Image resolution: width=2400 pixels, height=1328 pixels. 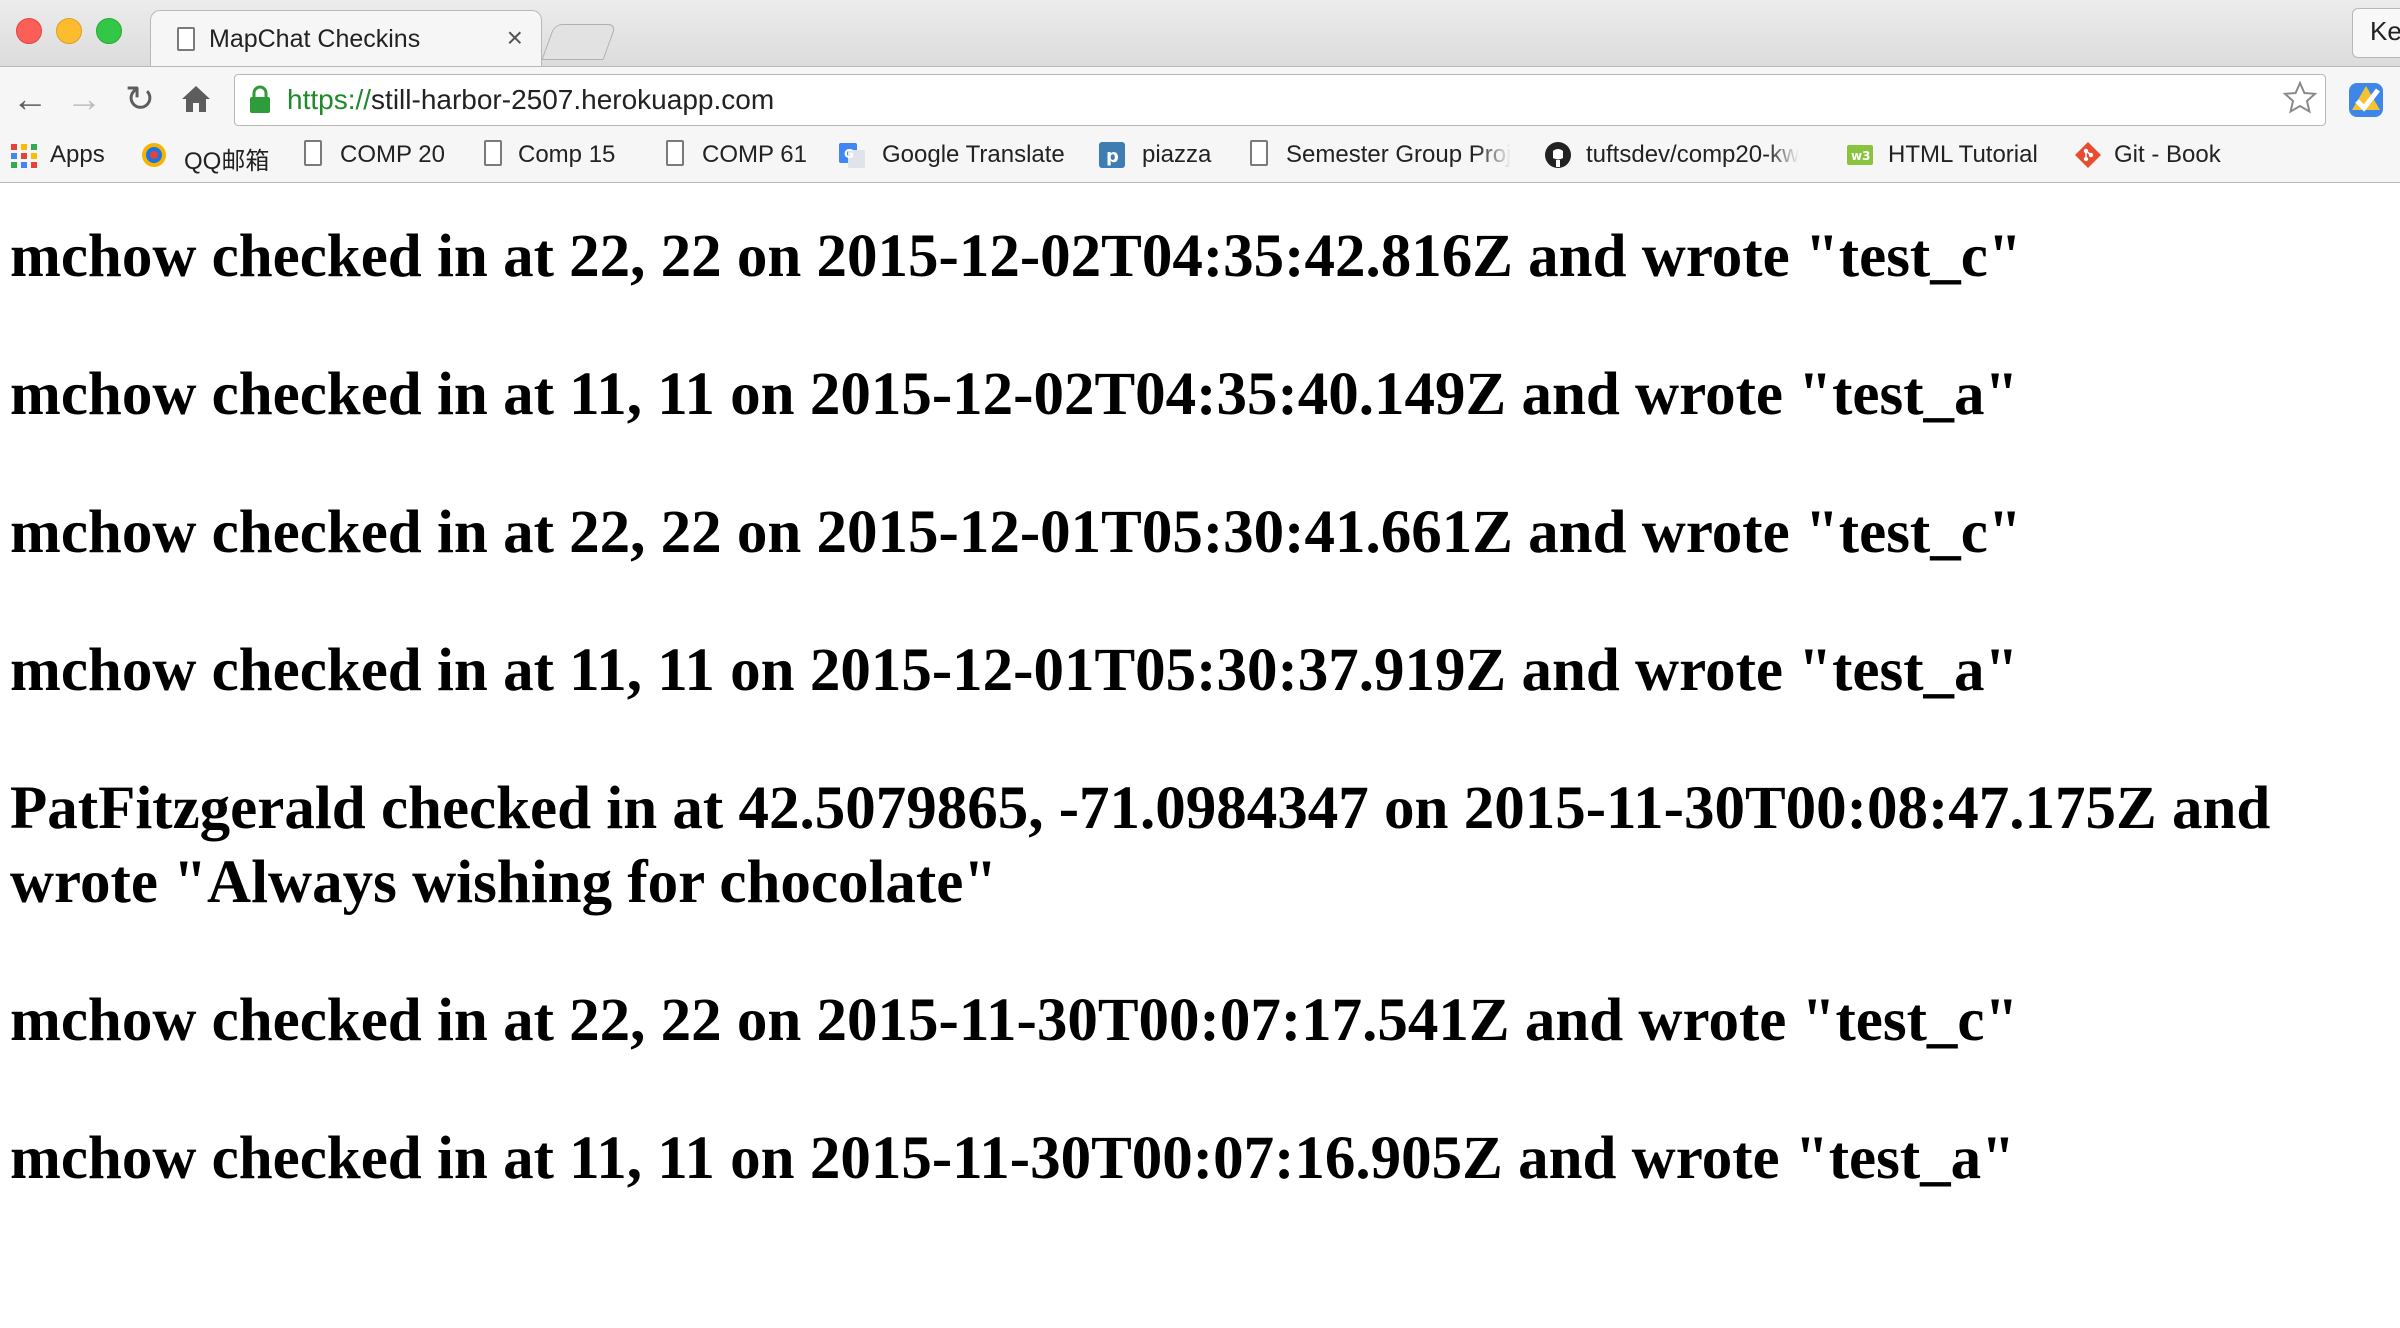 I want to click on bookmark-google-translate: G Google Translate, so click(x=958, y=155).